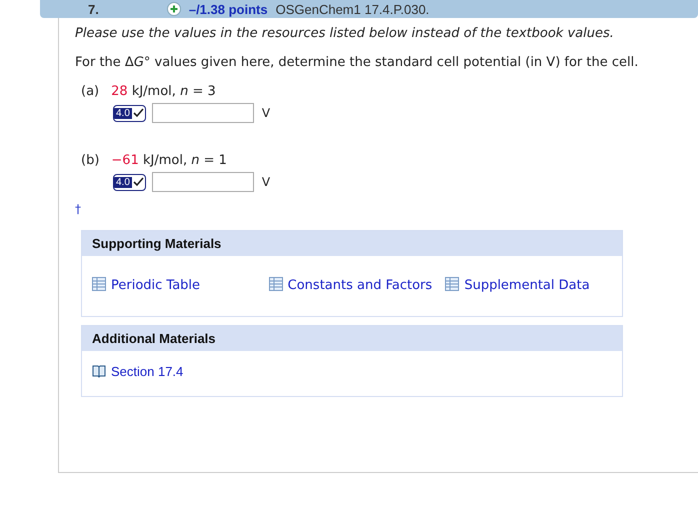 The height and width of the screenshot is (524, 698). Describe the element at coordinates (78, 209) in the screenshot. I see `footnote-mark: †` at that location.